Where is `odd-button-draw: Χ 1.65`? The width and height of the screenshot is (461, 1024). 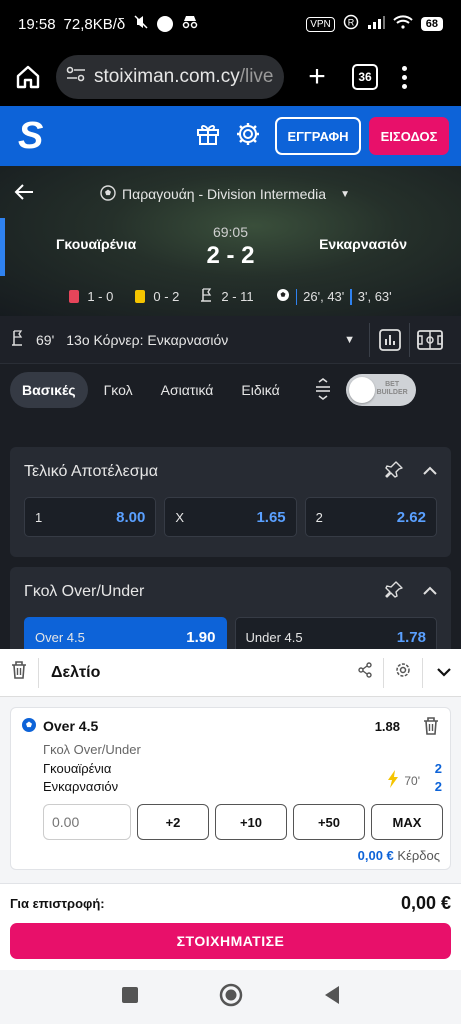 odd-button-draw: Χ 1.65 is located at coordinates (230, 517).